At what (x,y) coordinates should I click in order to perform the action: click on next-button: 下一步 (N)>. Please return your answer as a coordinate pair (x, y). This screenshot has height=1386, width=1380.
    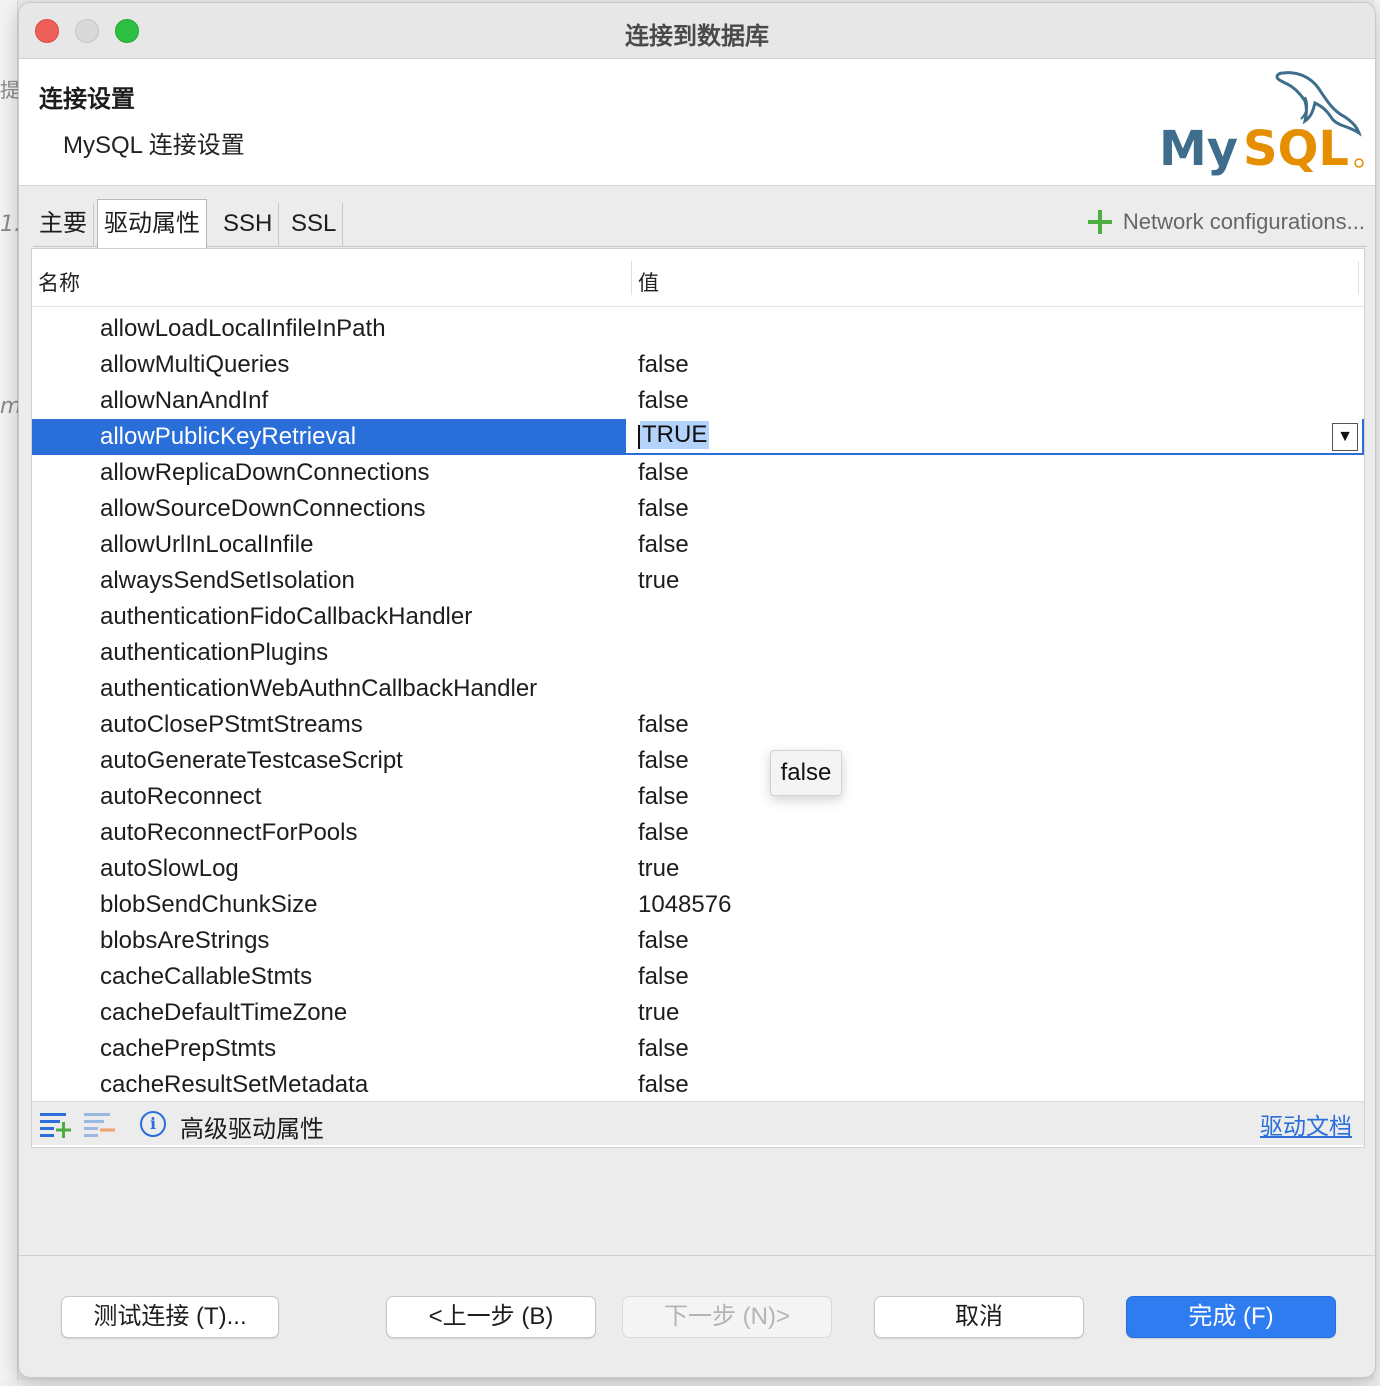
    Looking at the image, I should click on (727, 1317).